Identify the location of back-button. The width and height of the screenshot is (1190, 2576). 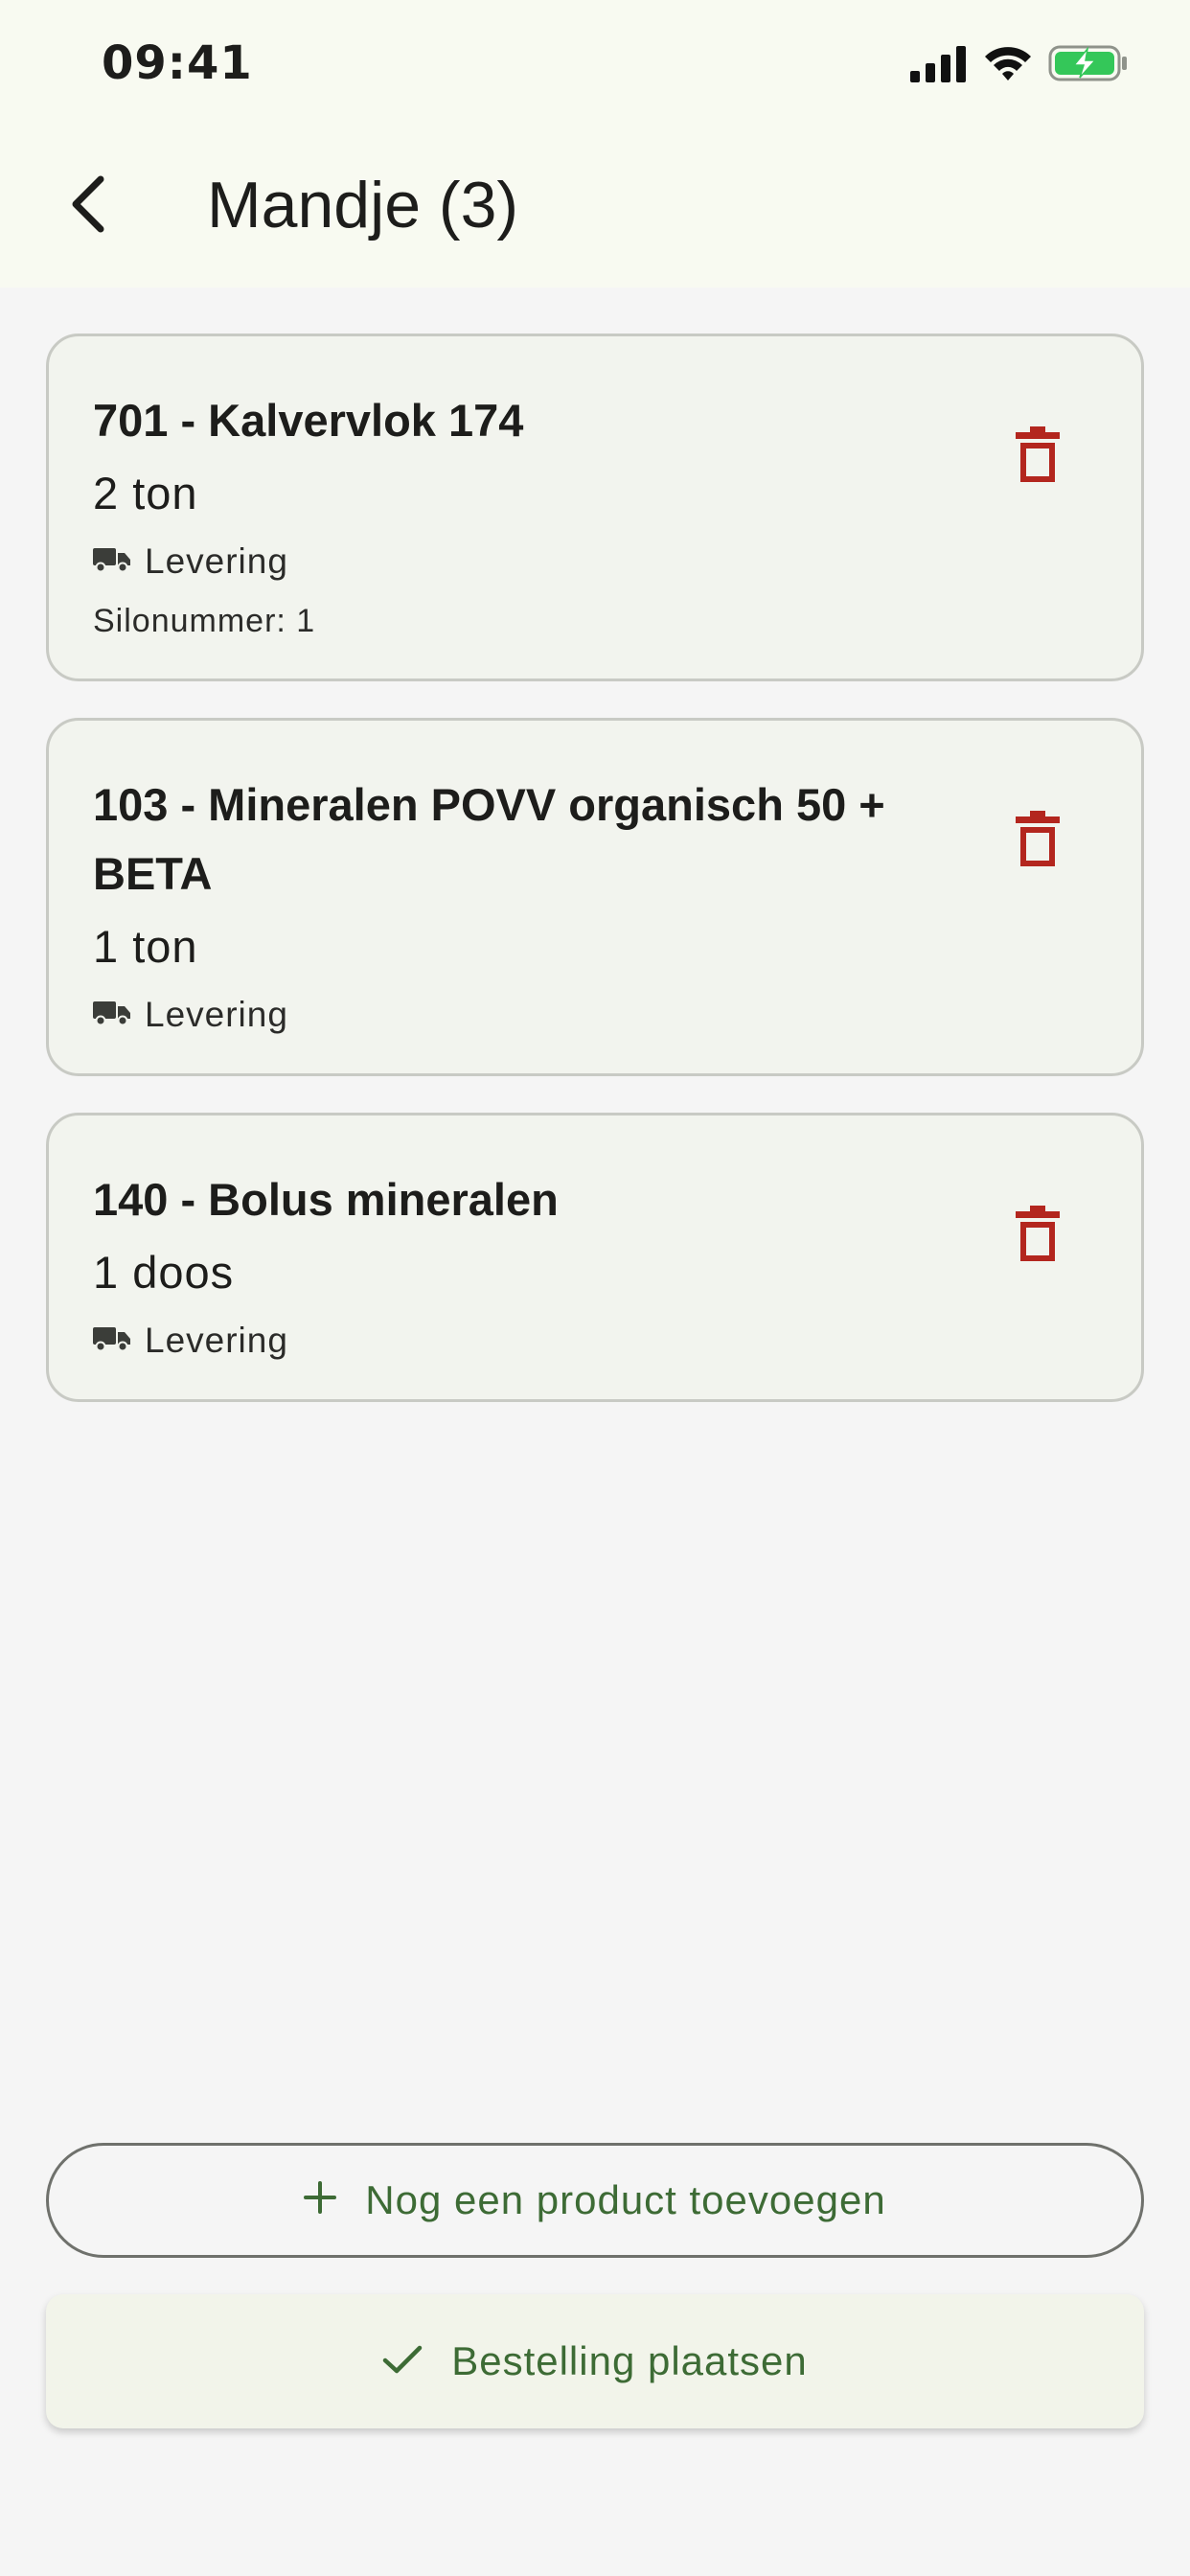
(87, 206).